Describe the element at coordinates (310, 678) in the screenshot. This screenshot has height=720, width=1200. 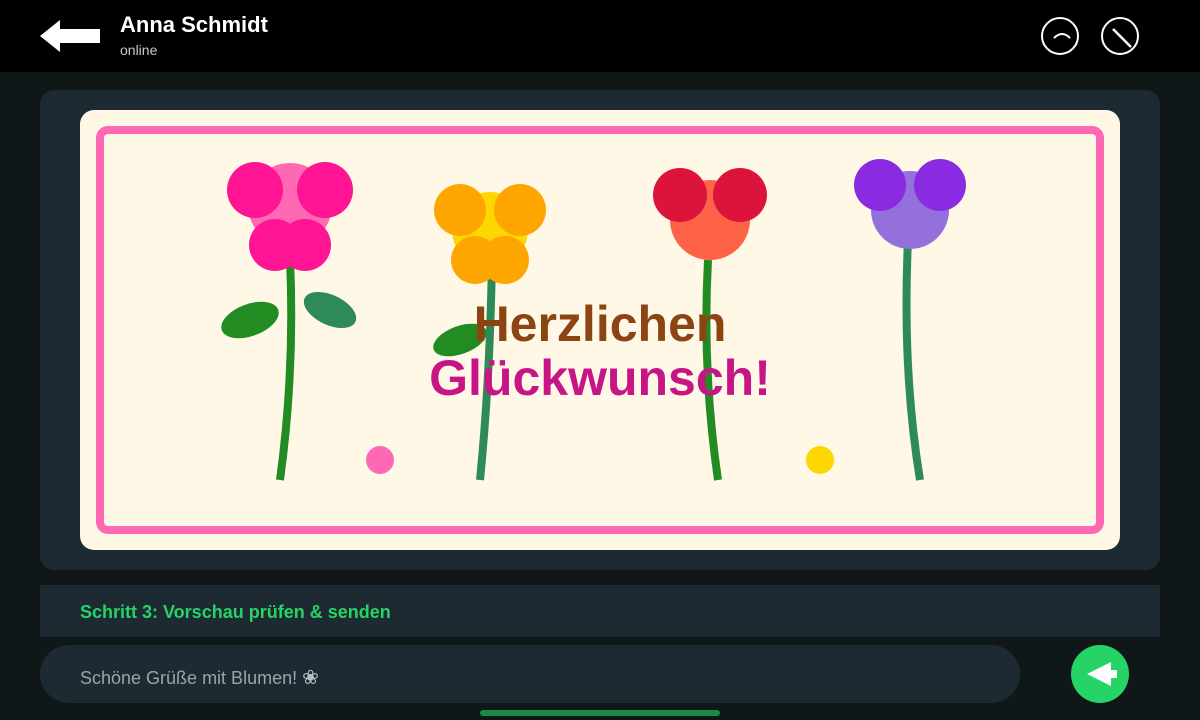
I see `flower-emoji-icon: ❀` at that location.